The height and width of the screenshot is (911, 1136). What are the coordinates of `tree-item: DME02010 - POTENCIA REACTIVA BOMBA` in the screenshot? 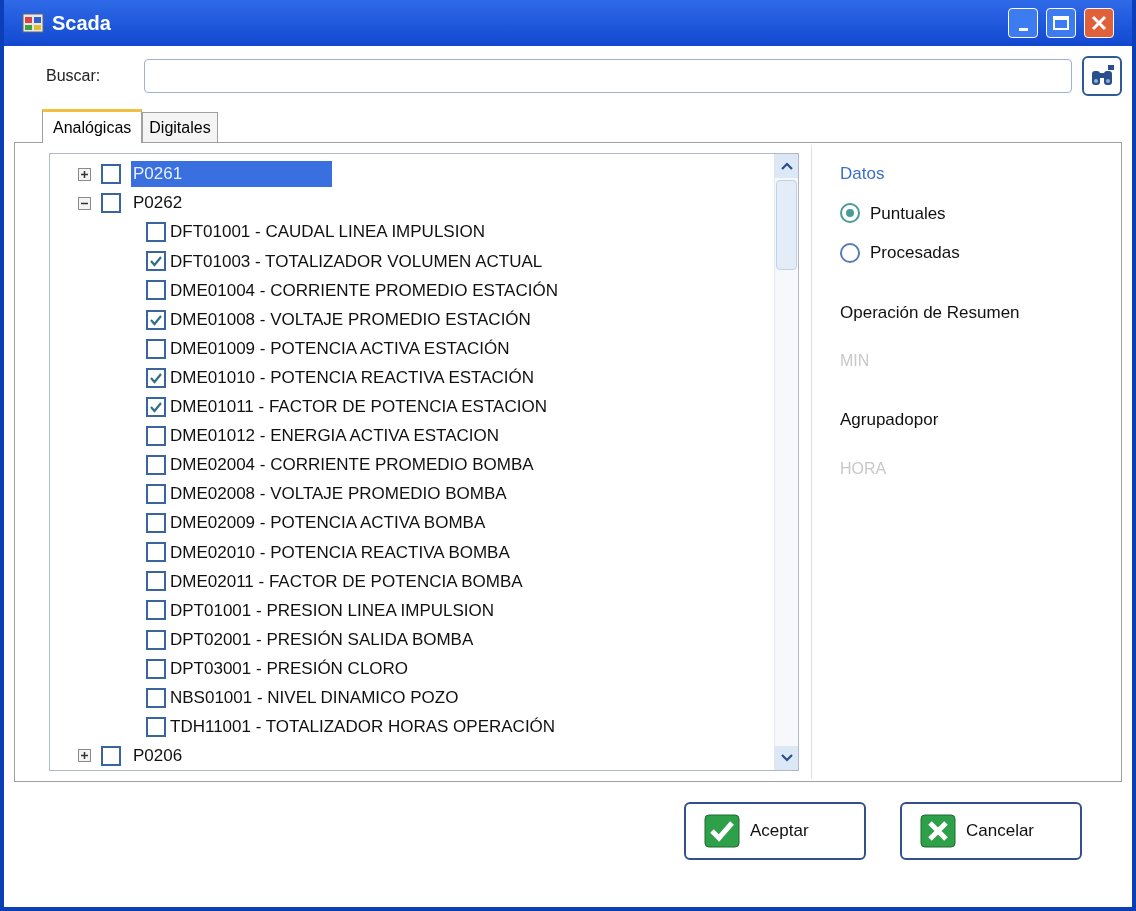 It's located at (340, 552).